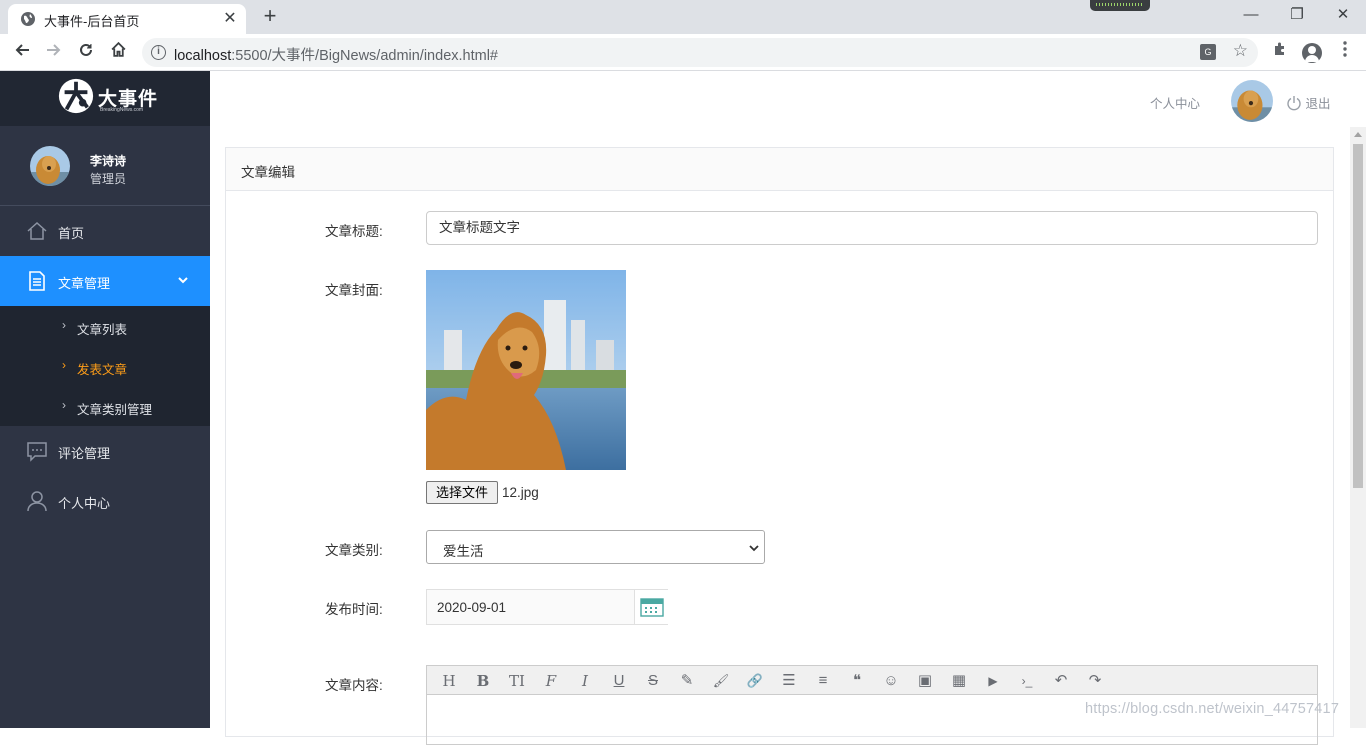  I want to click on profile-icon, so click(1312, 53).